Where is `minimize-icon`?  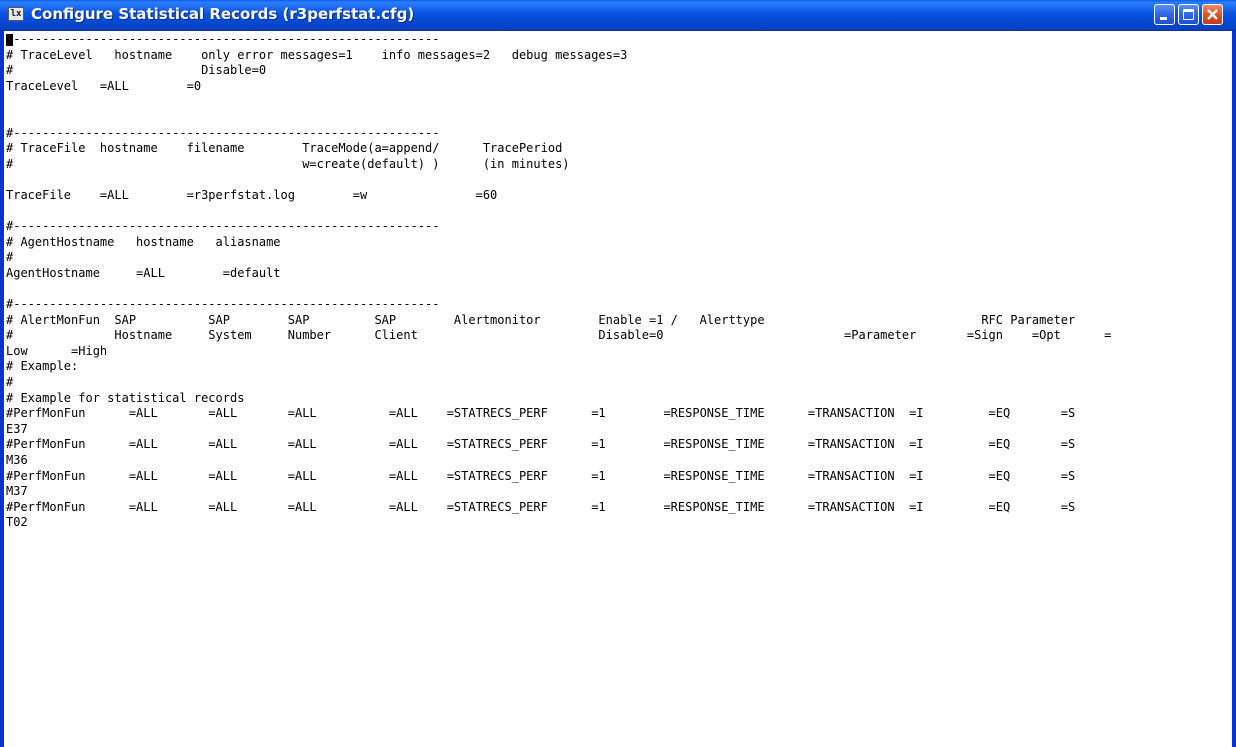
minimize-icon is located at coordinates (1163, 18).